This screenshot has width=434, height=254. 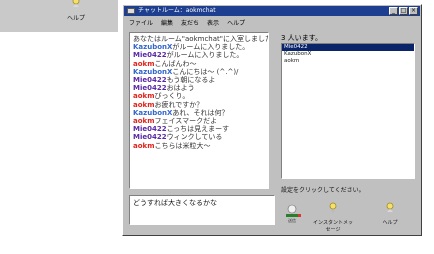 I want to click on menu-bar: ファイル 編集 友だち 表示 ヘルプ, so click(x=187, y=22).